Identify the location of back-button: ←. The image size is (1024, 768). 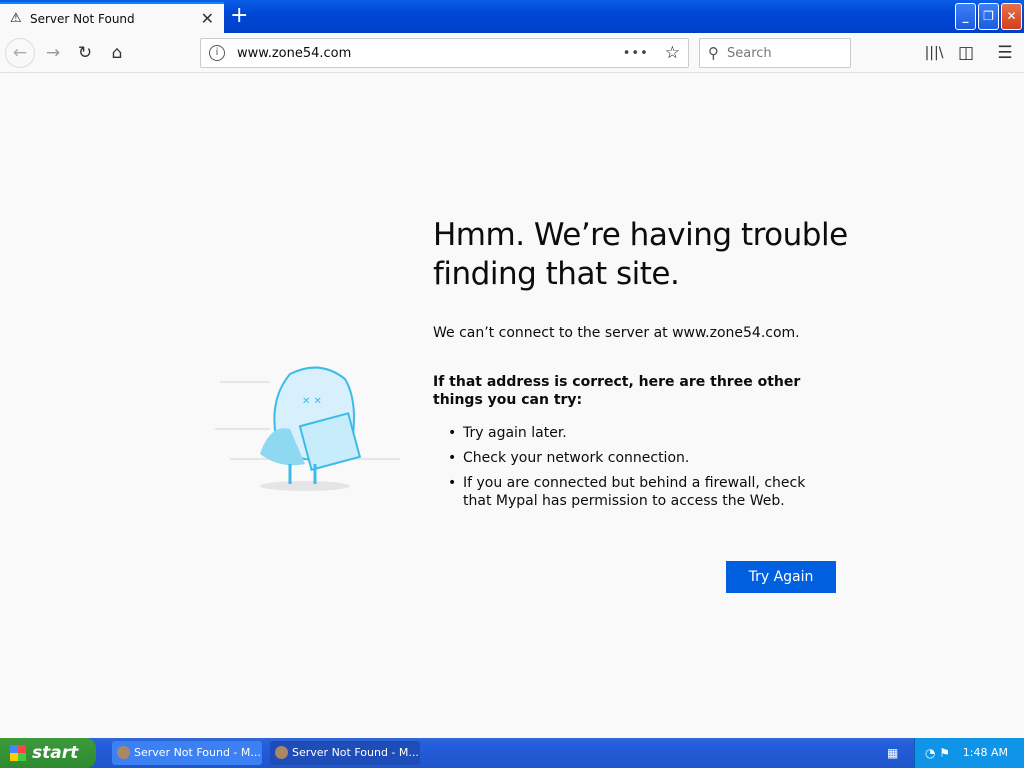
(20, 53).